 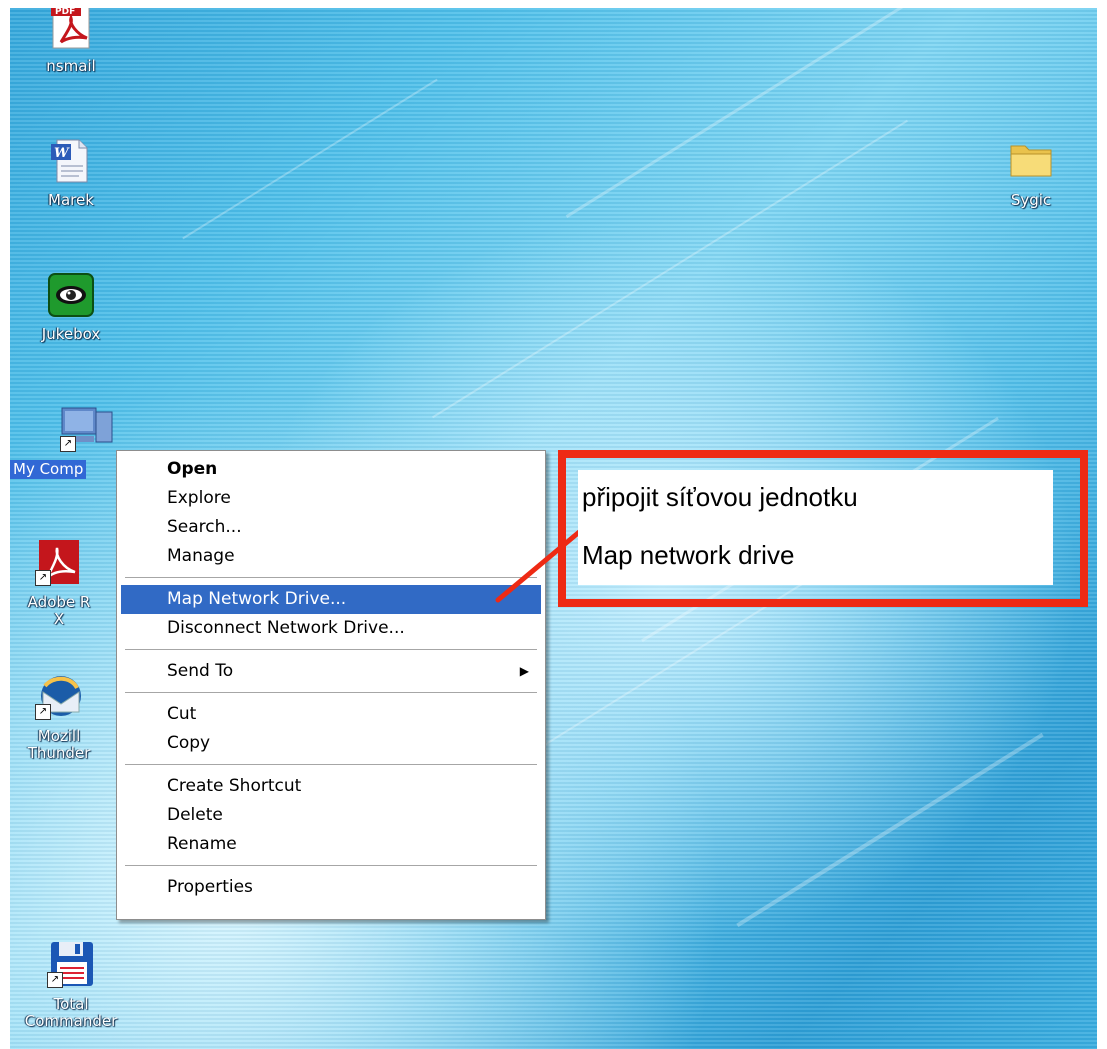 I want to click on menu-item-explore: Explore, so click(x=331, y=498).